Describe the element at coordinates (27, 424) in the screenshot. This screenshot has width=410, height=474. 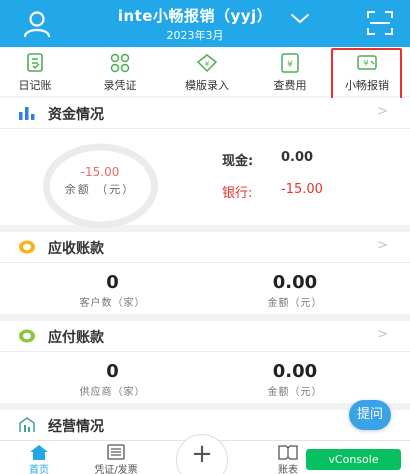
I see `building-icon` at that location.